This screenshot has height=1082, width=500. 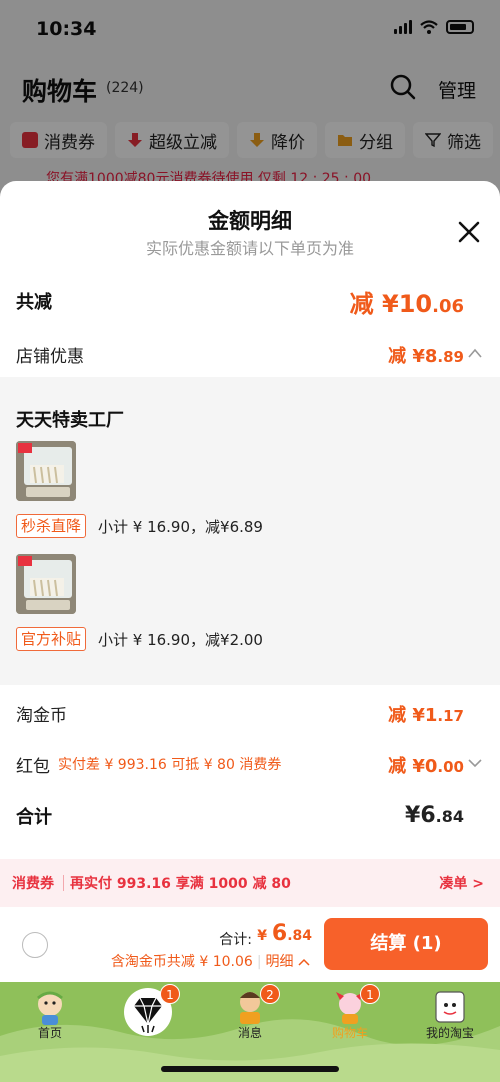 What do you see at coordinates (406, 304) in the screenshot?
I see `total-discount-value: 减 ¥10.06` at bounding box center [406, 304].